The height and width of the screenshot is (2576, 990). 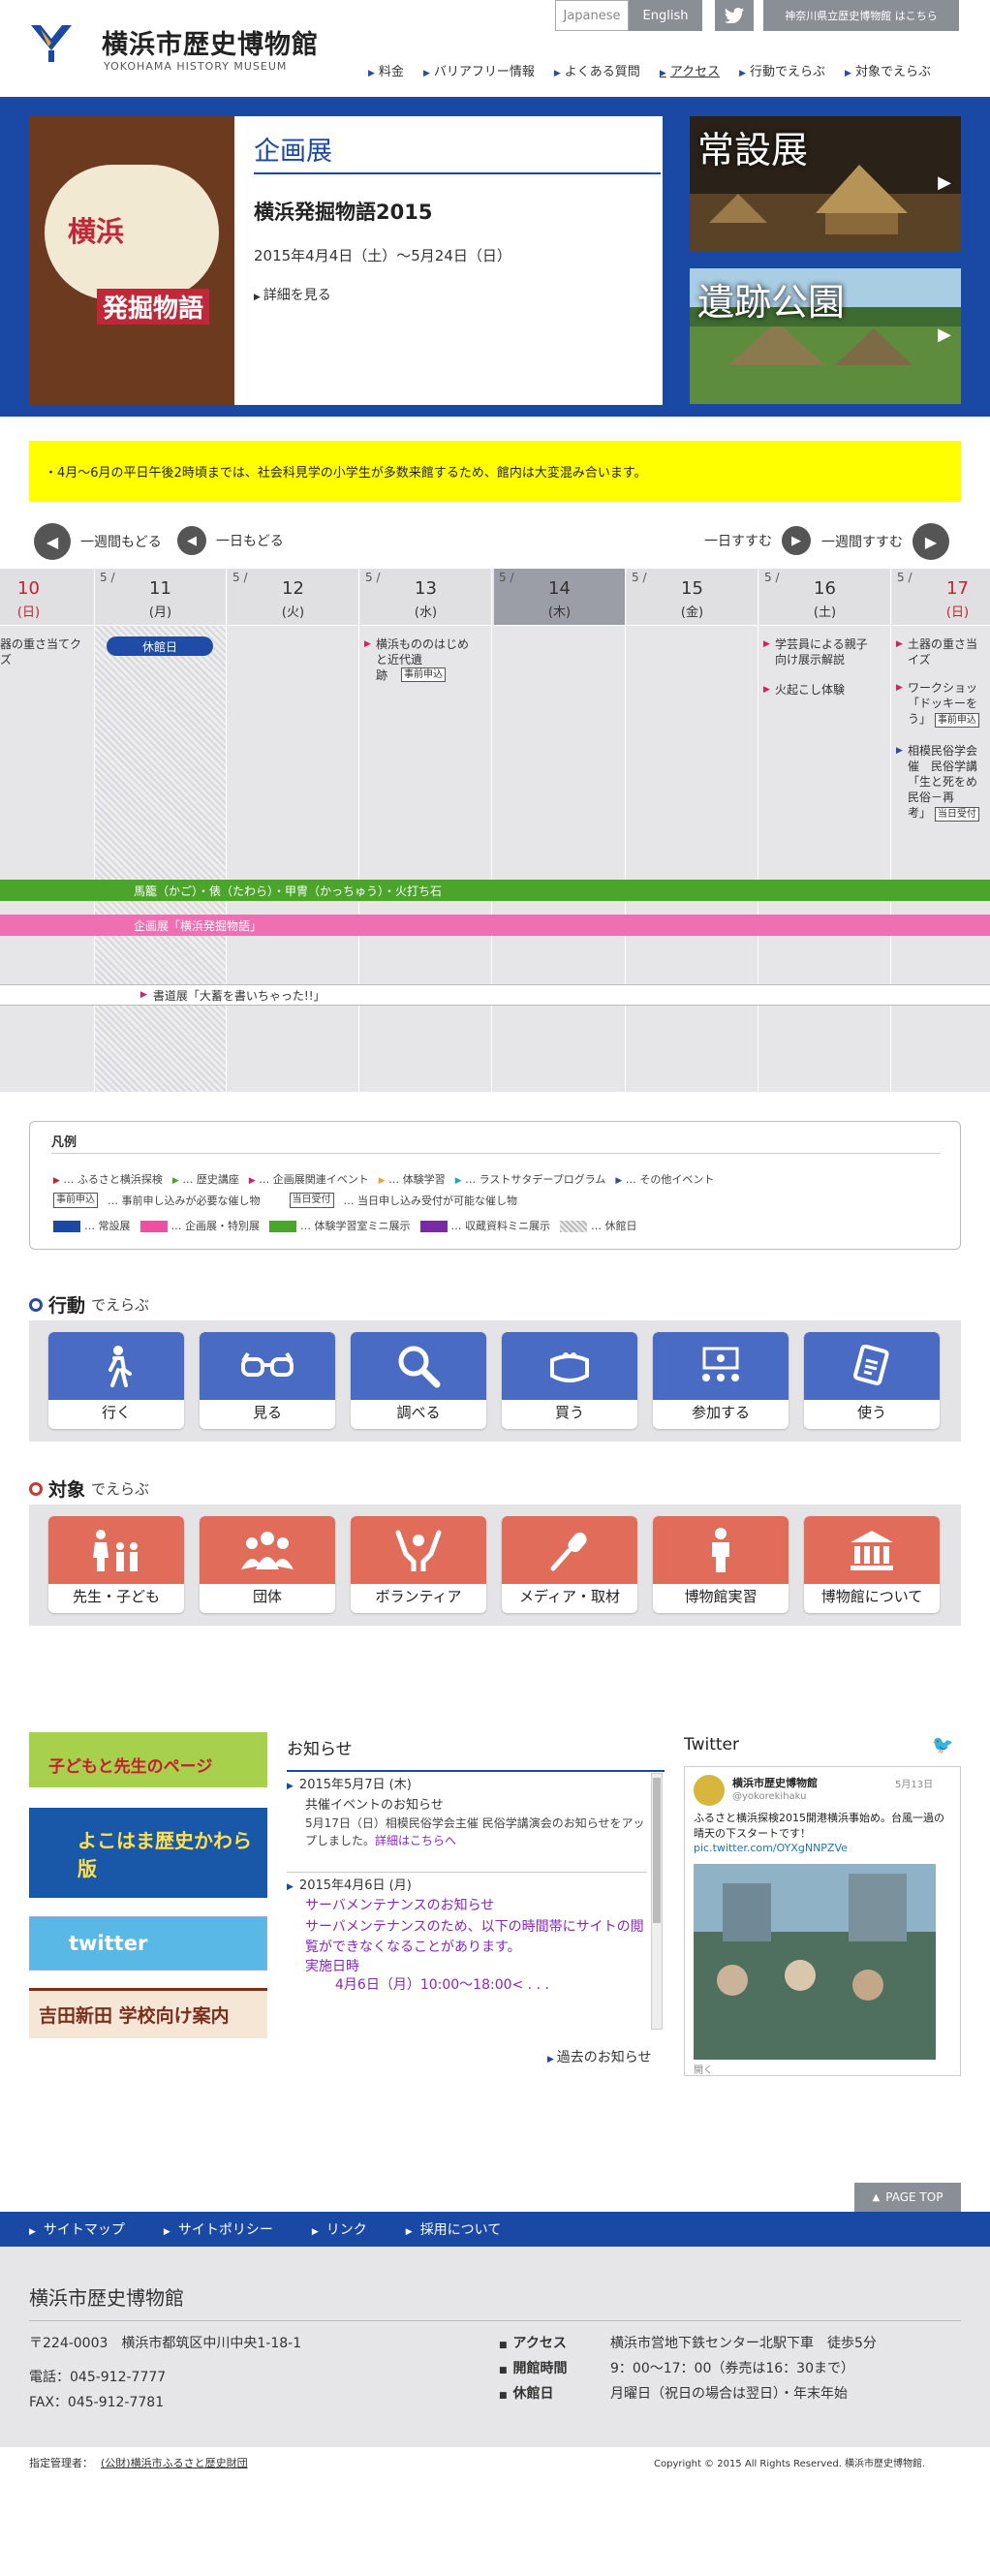 What do you see at coordinates (424, 659) in the screenshot?
I see `calendar-event: ▶ 横浜もののはじめ と近代遺 跡 事前申込` at bounding box center [424, 659].